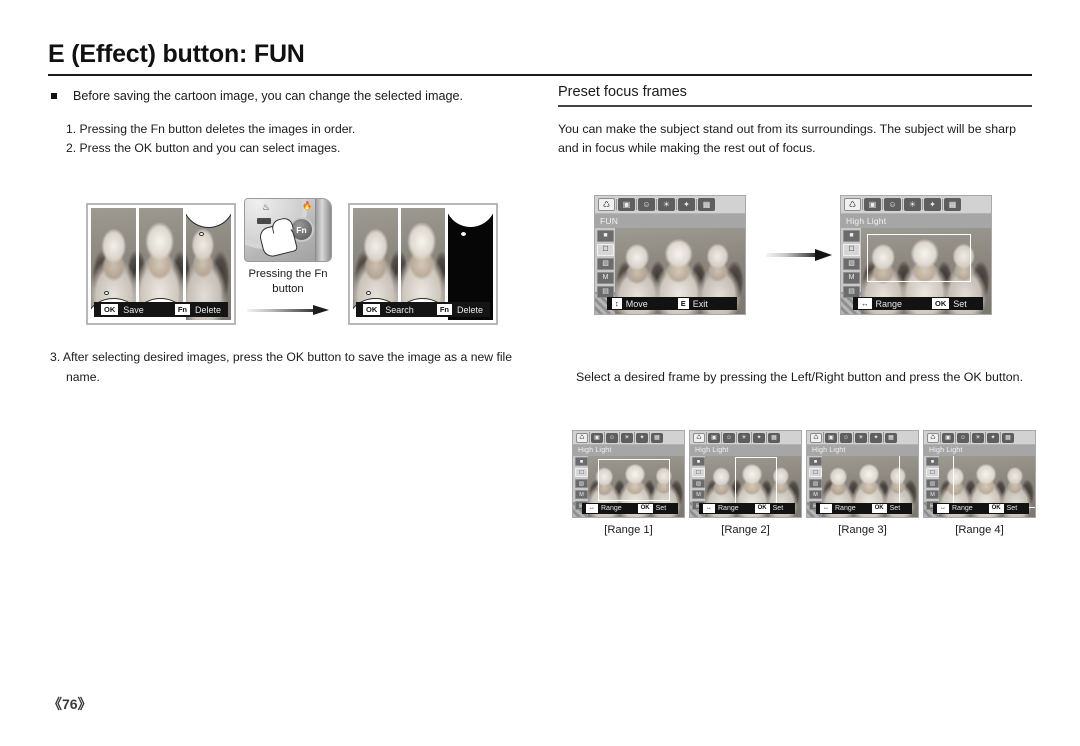 This screenshot has width=1080, height=746. What do you see at coordinates (423, 264) in the screenshot?
I see `cartoon-strip-after: OK Search Fn Delete` at bounding box center [423, 264].